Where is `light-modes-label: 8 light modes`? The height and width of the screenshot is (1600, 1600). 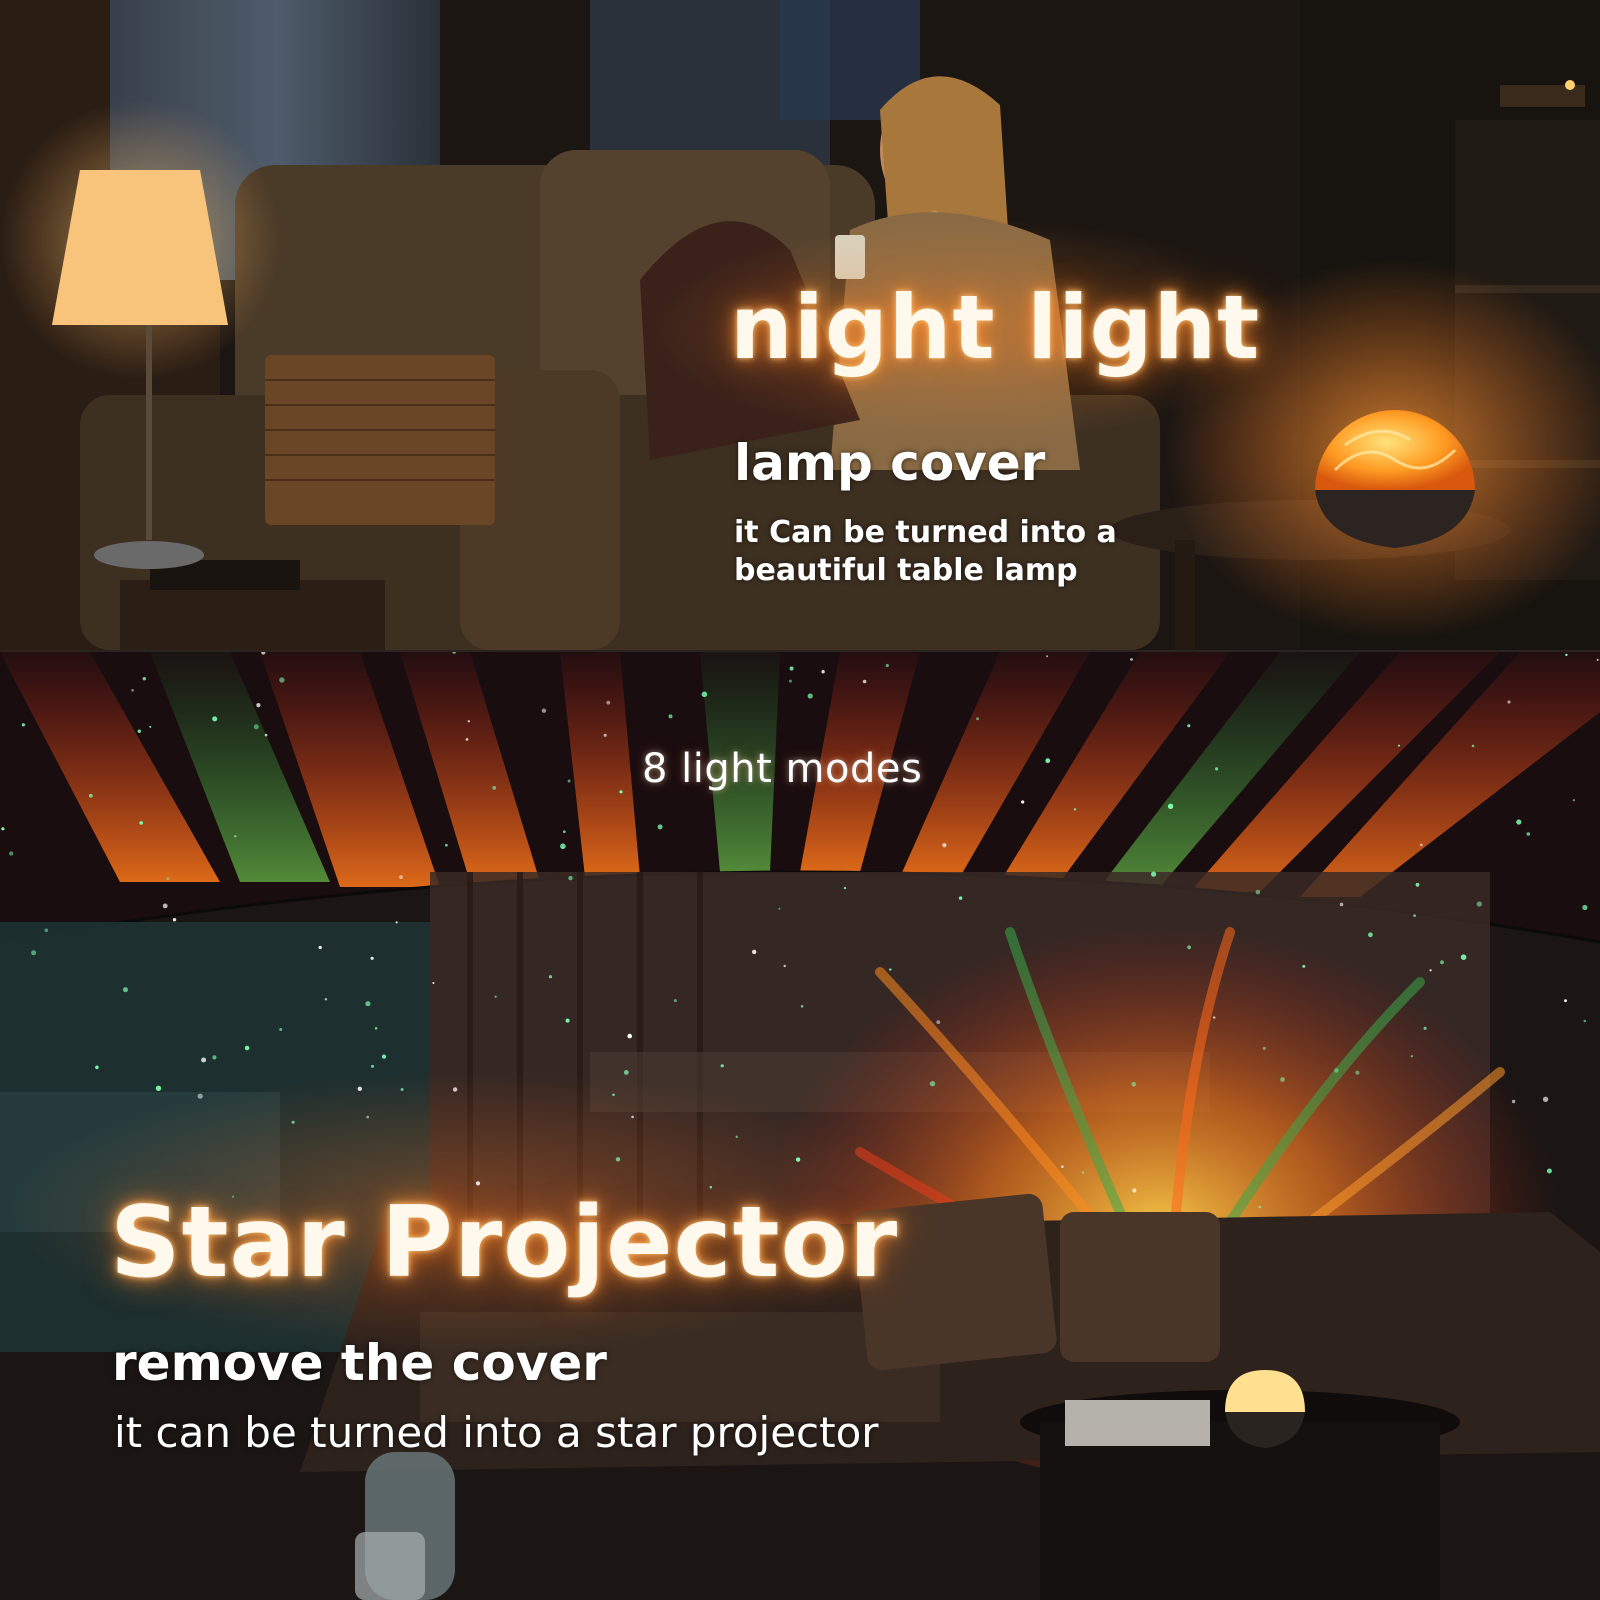
light-modes-label: 8 light modes is located at coordinates (782, 769).